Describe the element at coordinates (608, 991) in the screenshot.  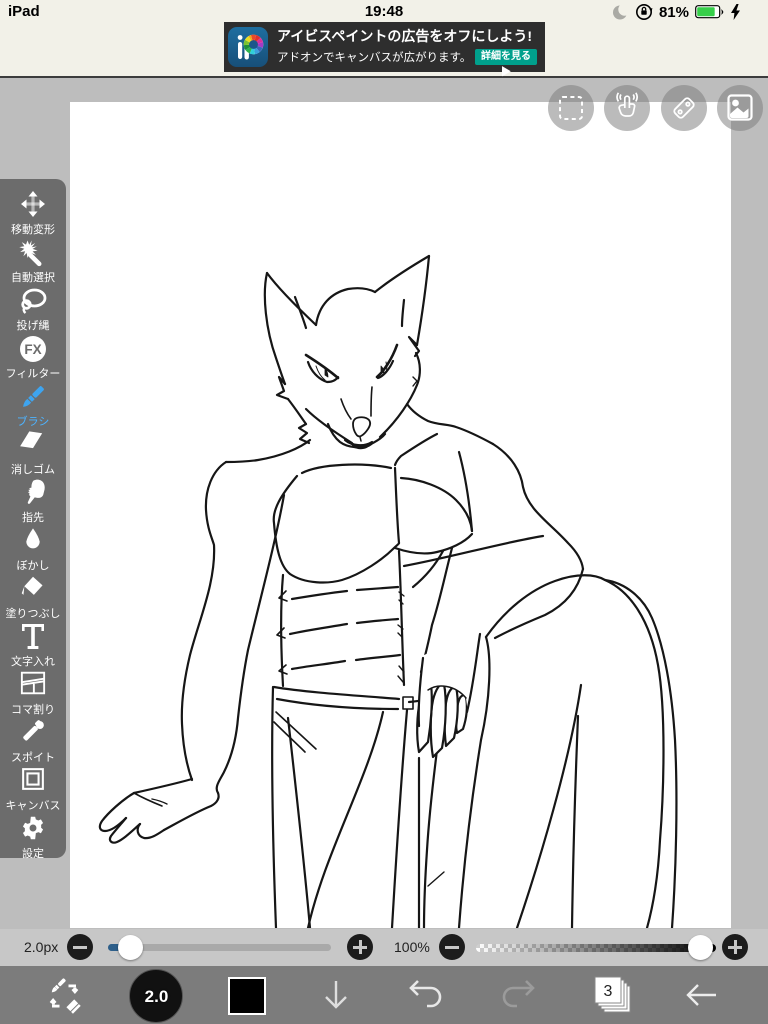
I see `svg-text: 3` at that location.